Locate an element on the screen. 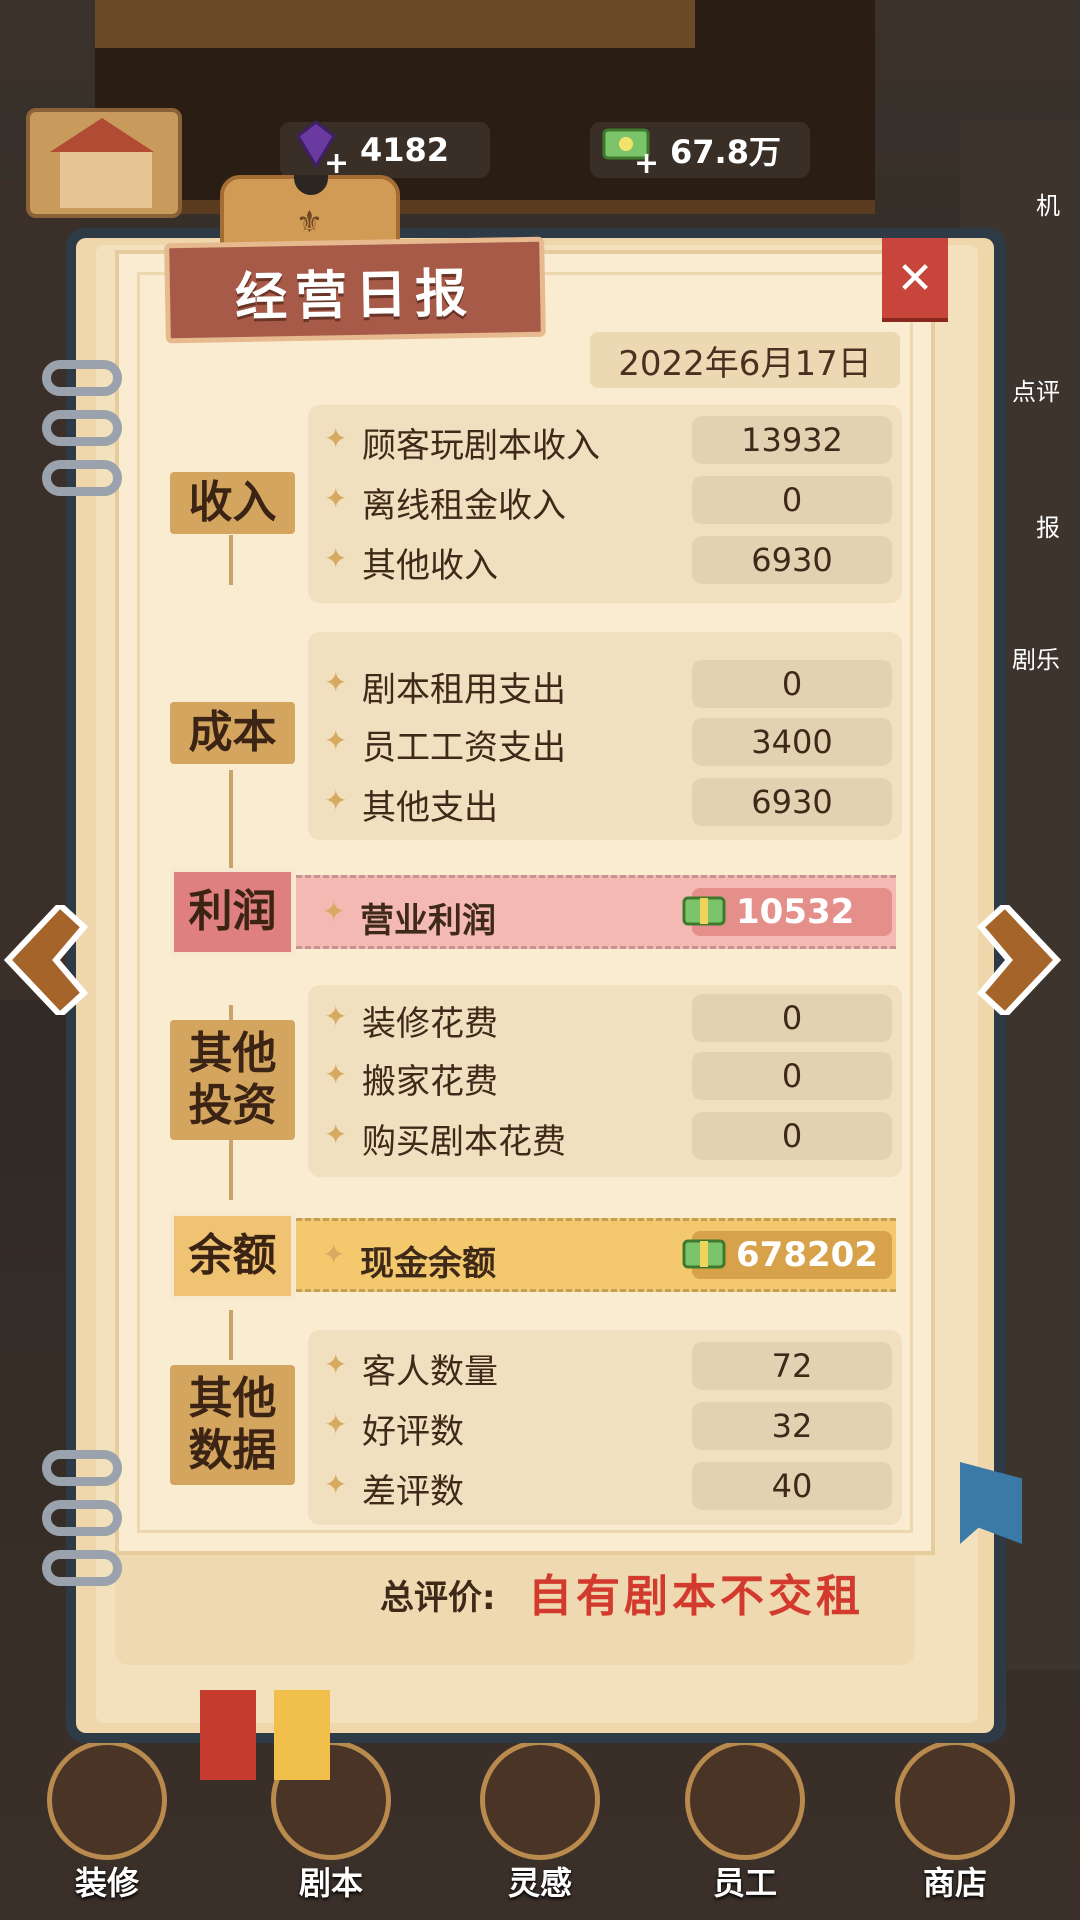 Image resolution: width=1080 pixels, height=1920 pixels. fleur-icon: ⚜ is located at coordinates (309, 222).